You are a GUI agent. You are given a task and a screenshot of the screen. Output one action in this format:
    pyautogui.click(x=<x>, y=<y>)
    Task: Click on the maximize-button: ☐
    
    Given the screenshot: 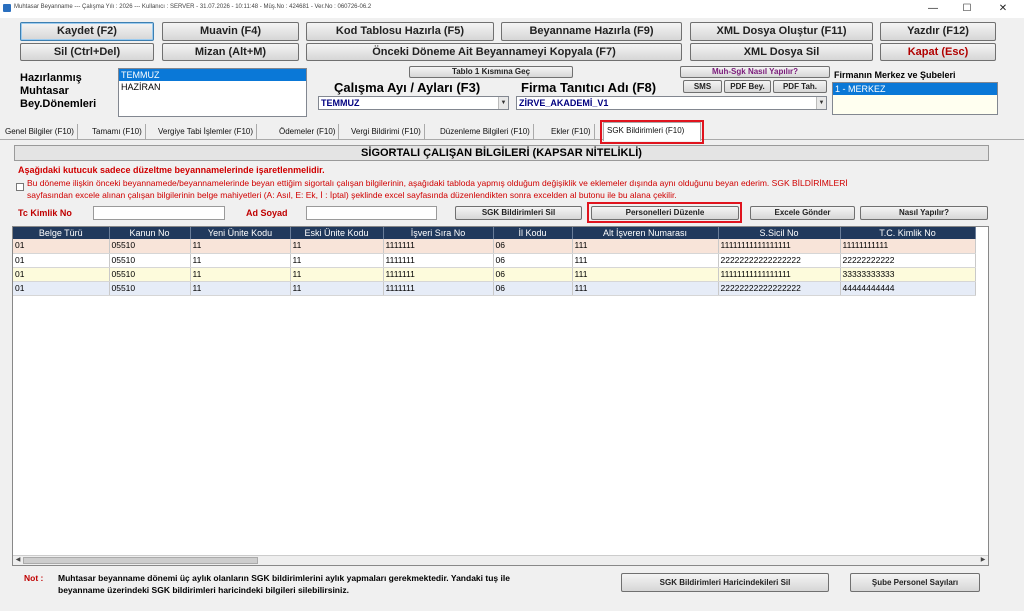 What is the action you would take?
    pyautogui.click(x=967, y=9)
    